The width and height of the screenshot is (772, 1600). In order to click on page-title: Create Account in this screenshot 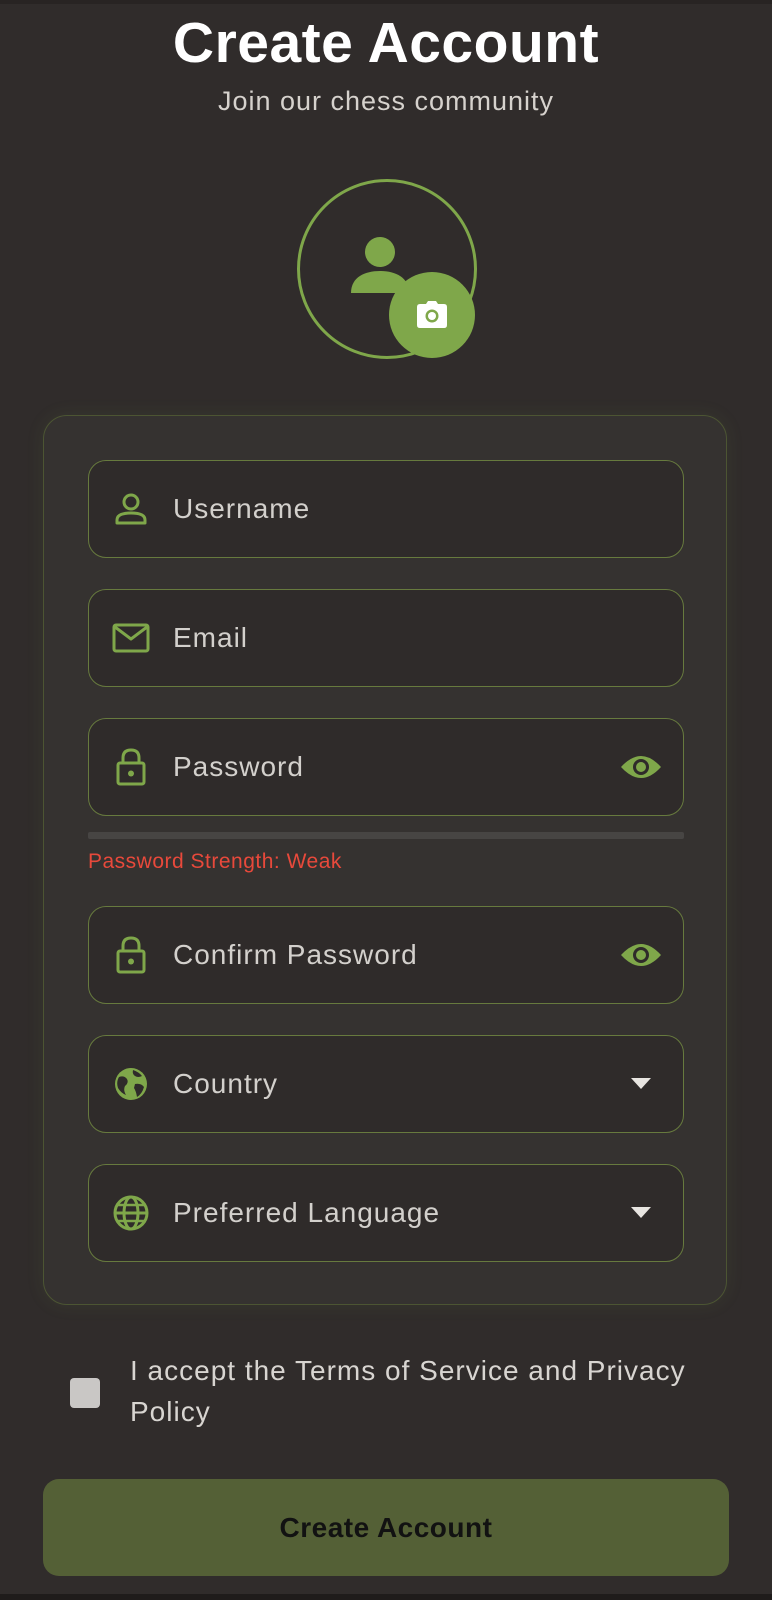, I will do `click(386, 43)`.